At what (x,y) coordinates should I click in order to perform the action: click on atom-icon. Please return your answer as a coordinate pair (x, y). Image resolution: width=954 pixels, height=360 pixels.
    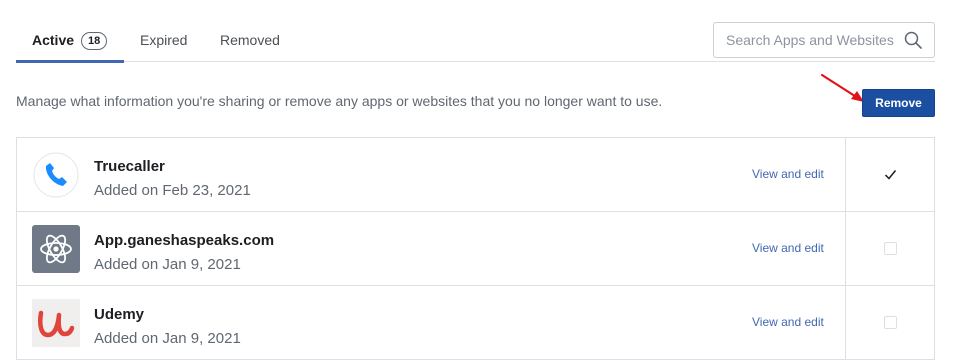
    Looking at the image, I should click on (56, 249).